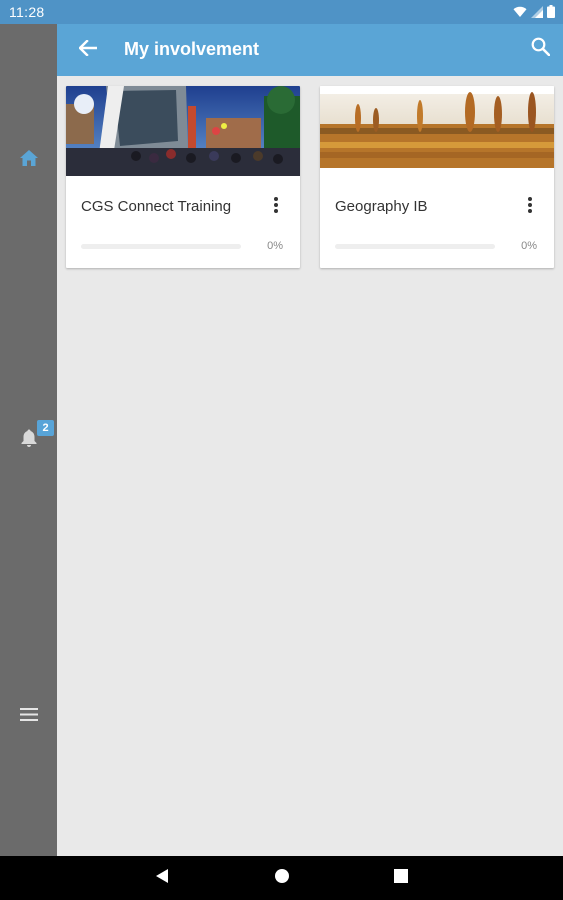 The width and height of the screenshot is (563, 900). I want to click on nav-recents-button, so click(401, 878).